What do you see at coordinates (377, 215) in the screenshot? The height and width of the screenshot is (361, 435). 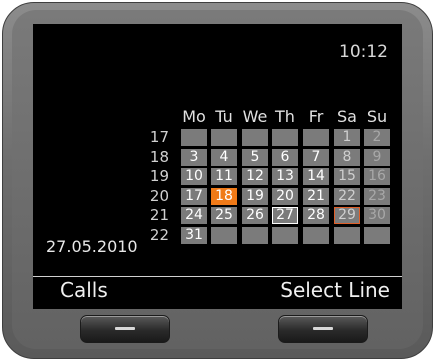 I see `calendar-day-cell: 30` at bounding box center [377, 215].